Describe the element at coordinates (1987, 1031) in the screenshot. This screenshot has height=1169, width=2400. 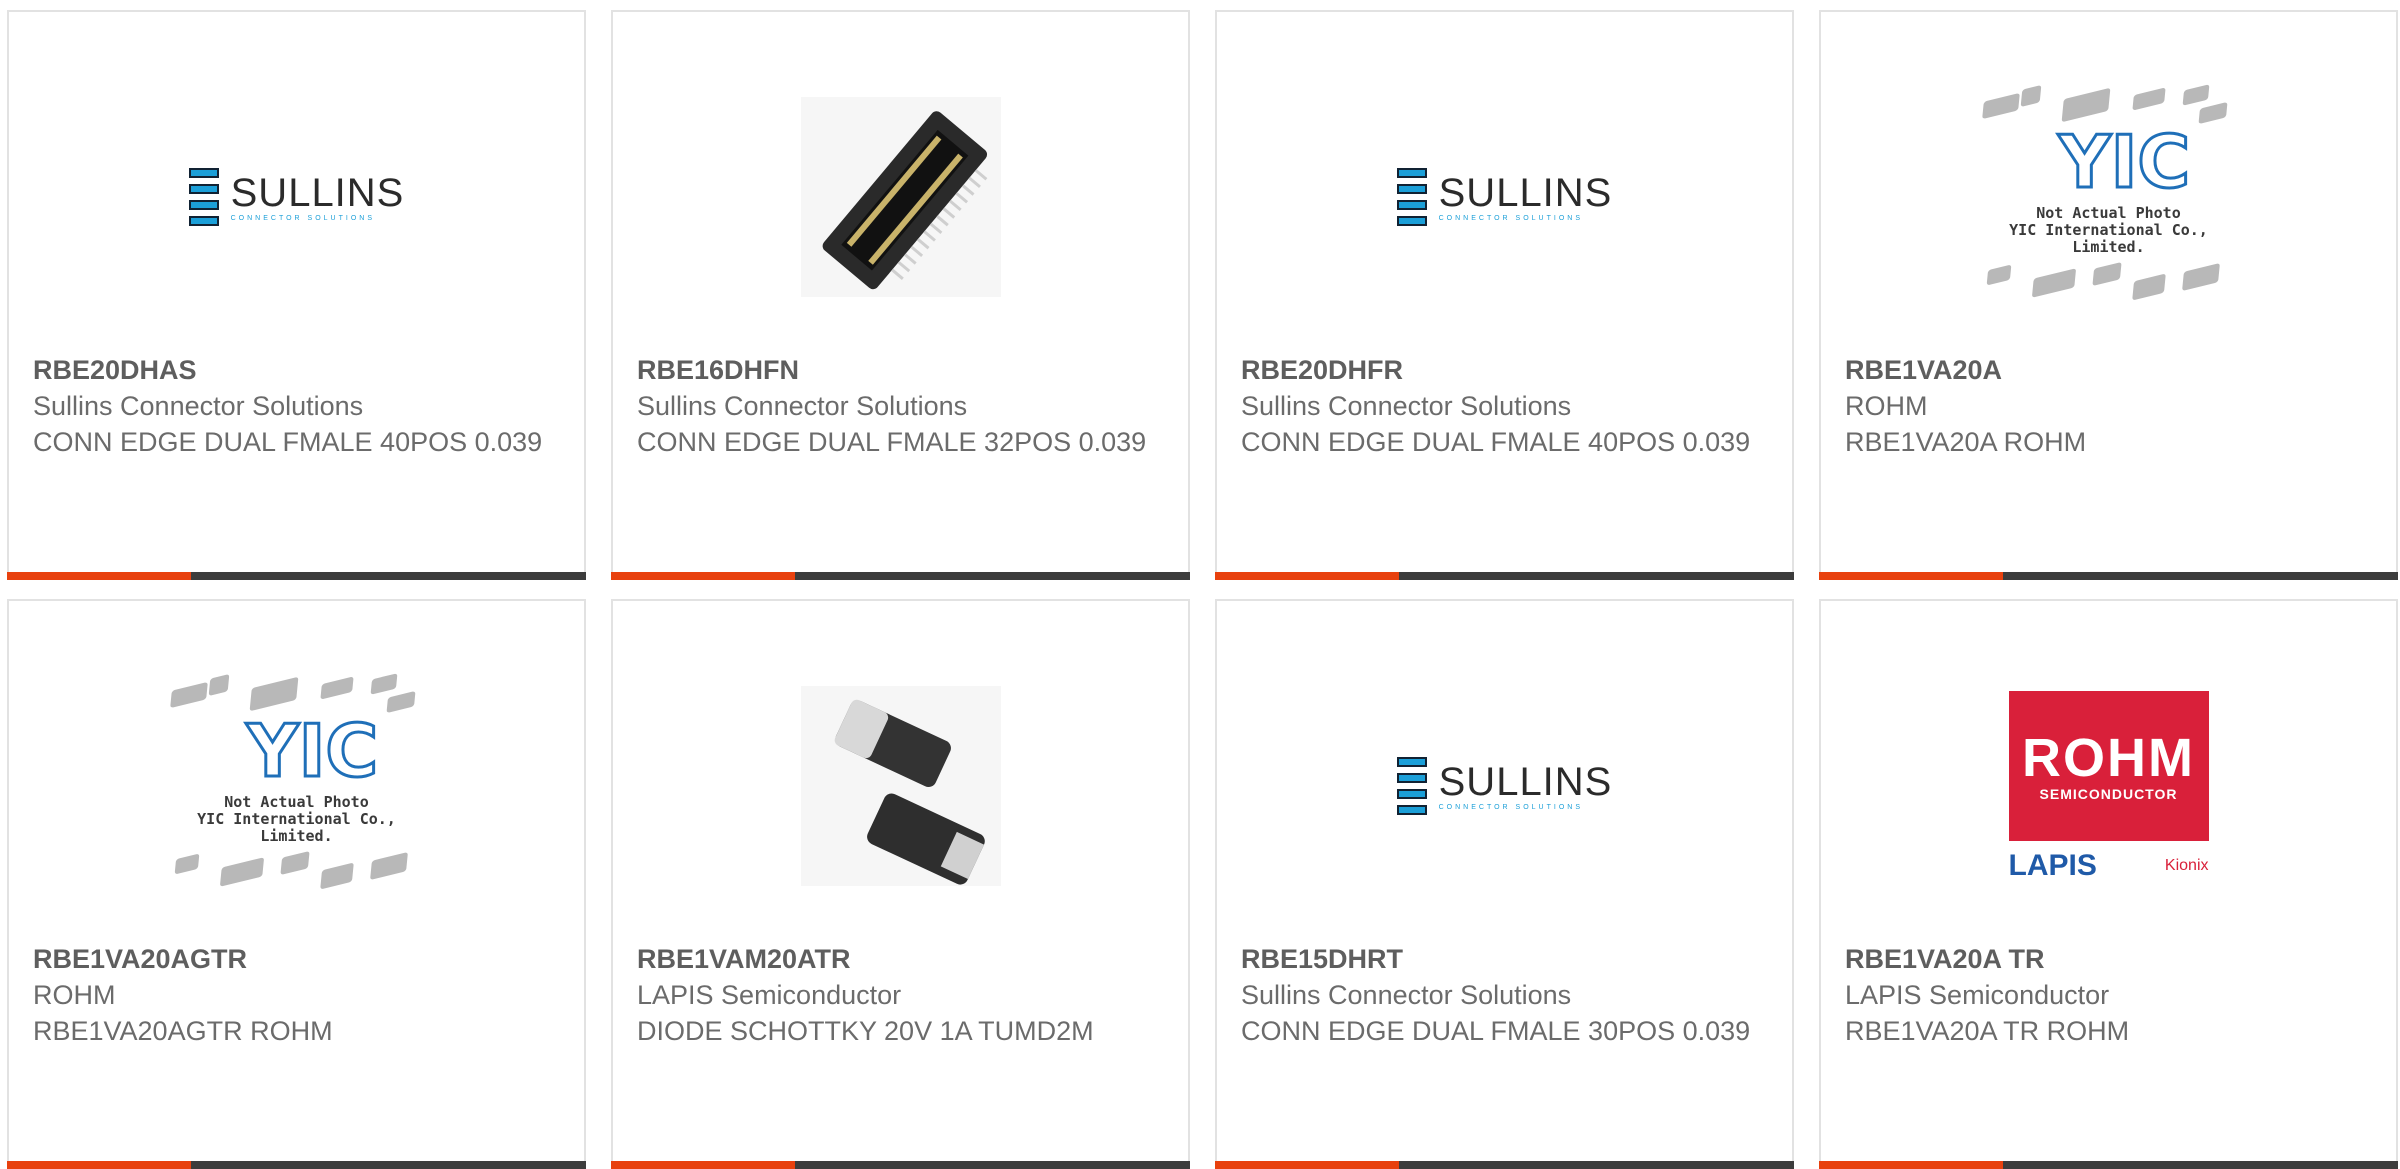
I see `description: RBE1VA20A TR ROHM` at that location.